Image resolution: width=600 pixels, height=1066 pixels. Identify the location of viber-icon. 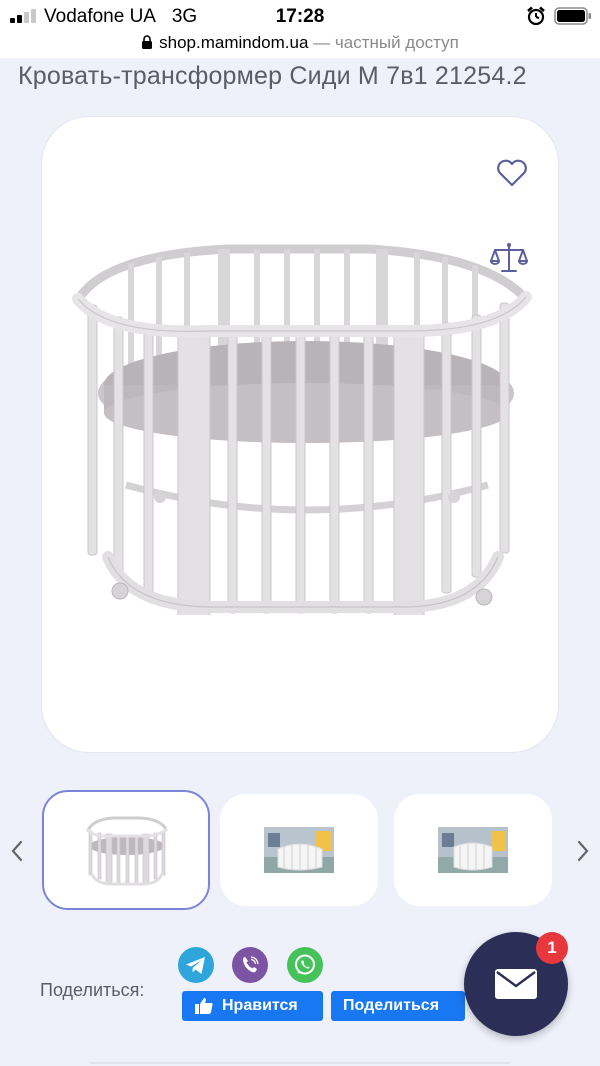
(250, 965).